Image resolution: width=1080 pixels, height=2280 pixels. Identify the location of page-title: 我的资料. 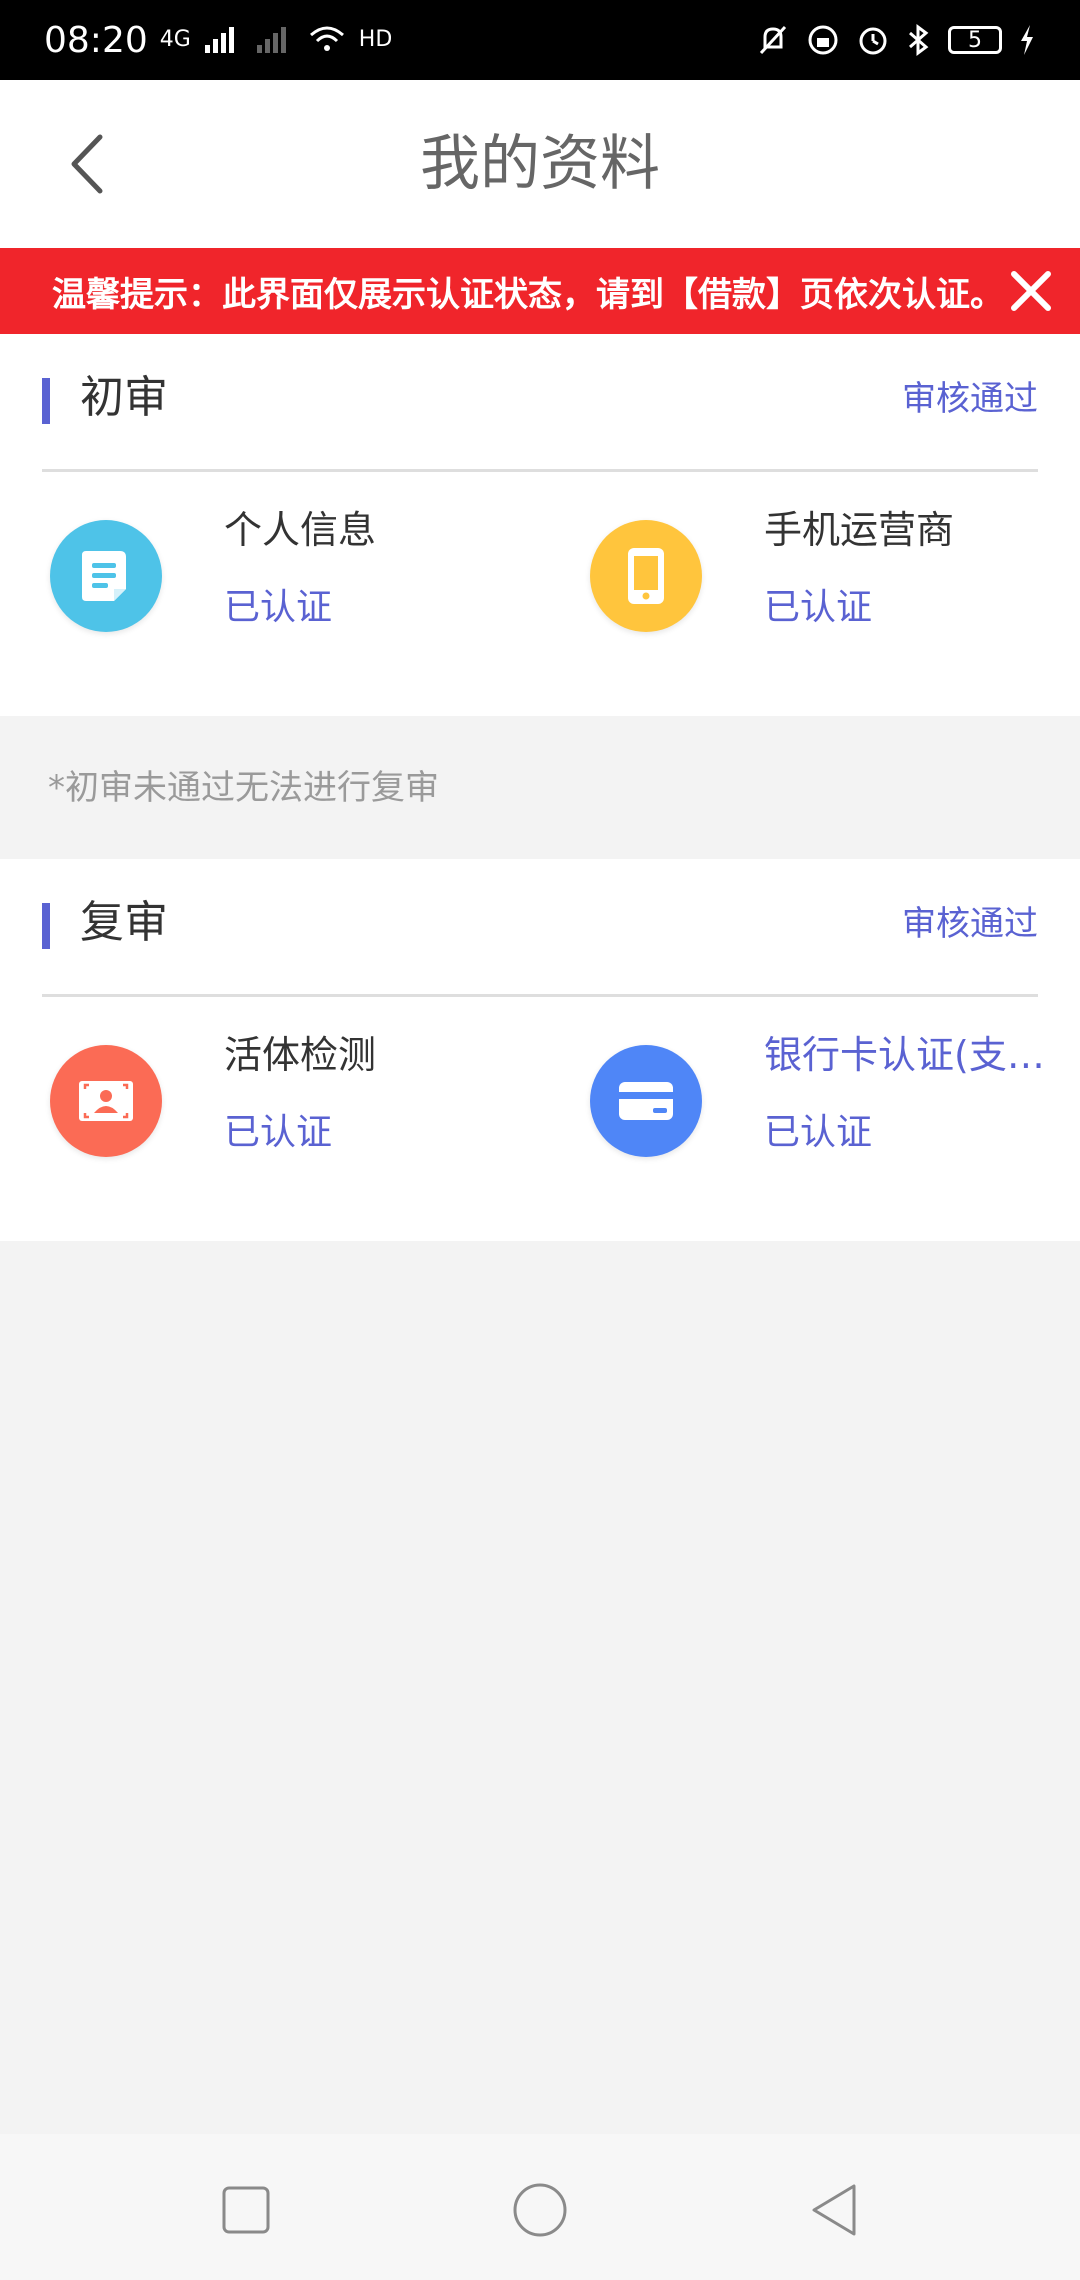
(540, 164).